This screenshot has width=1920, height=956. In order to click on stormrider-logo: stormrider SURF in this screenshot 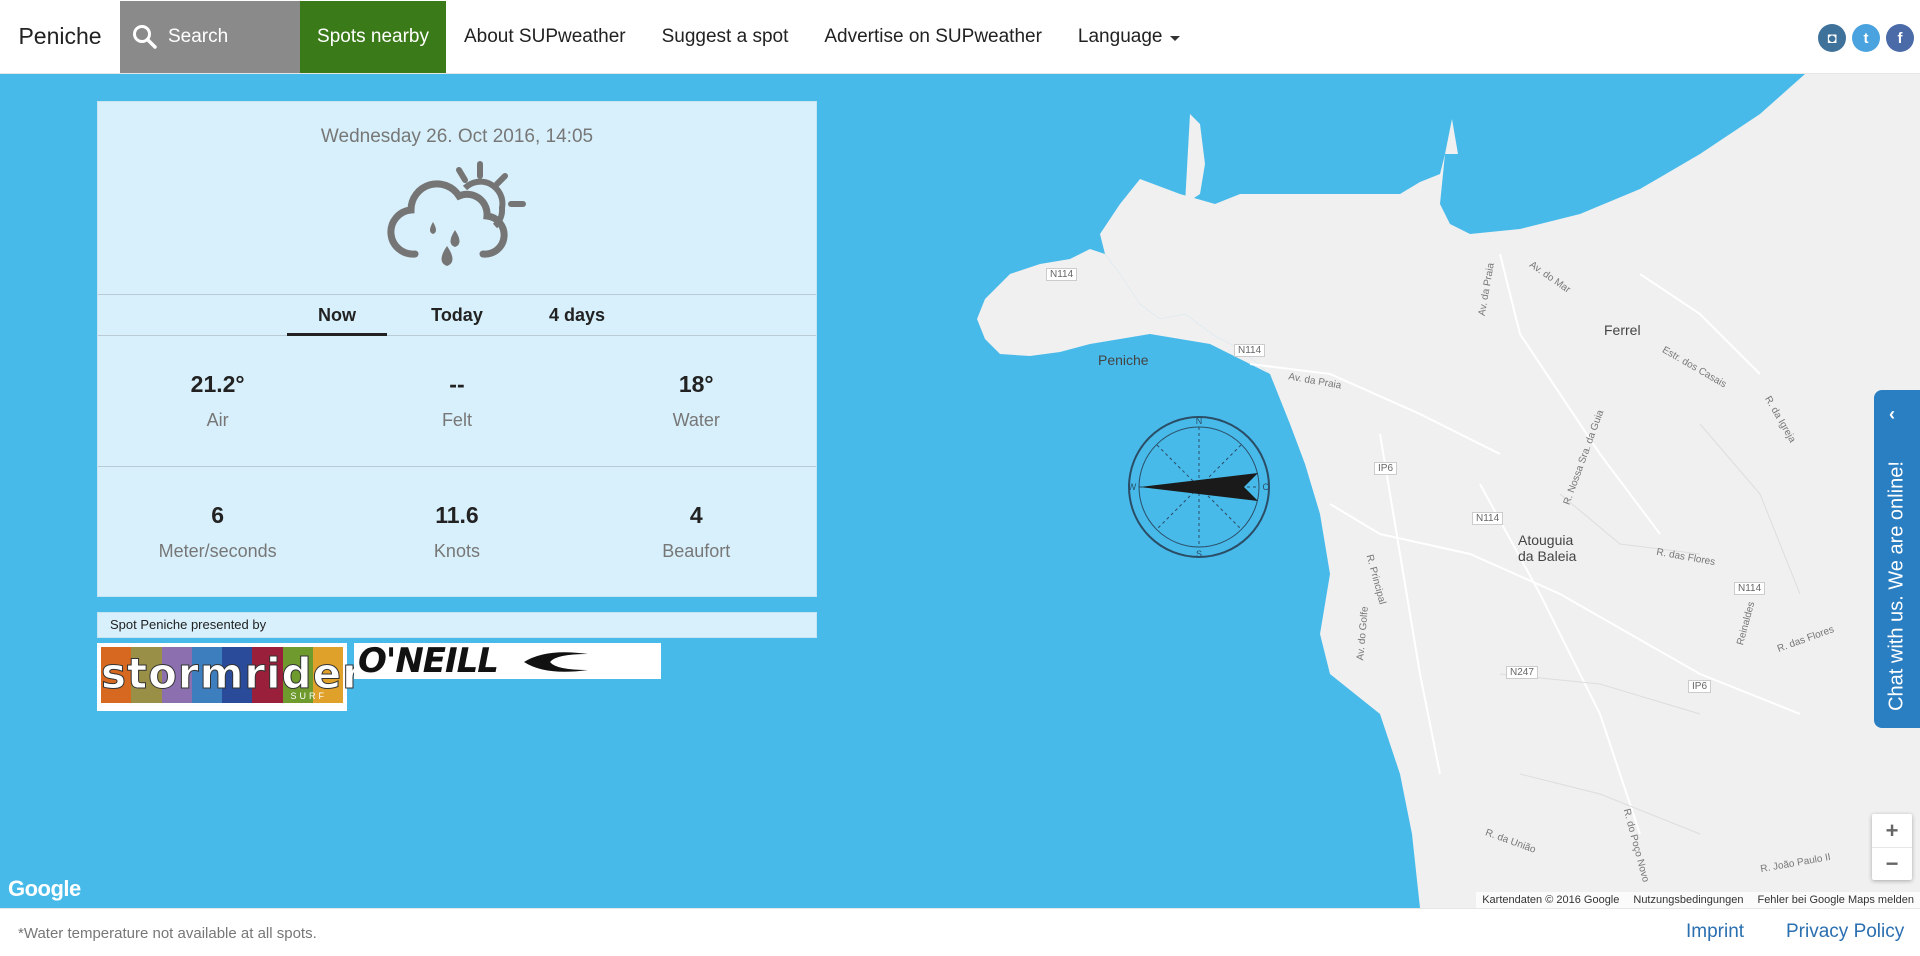, I will do `click(230, 677)`.